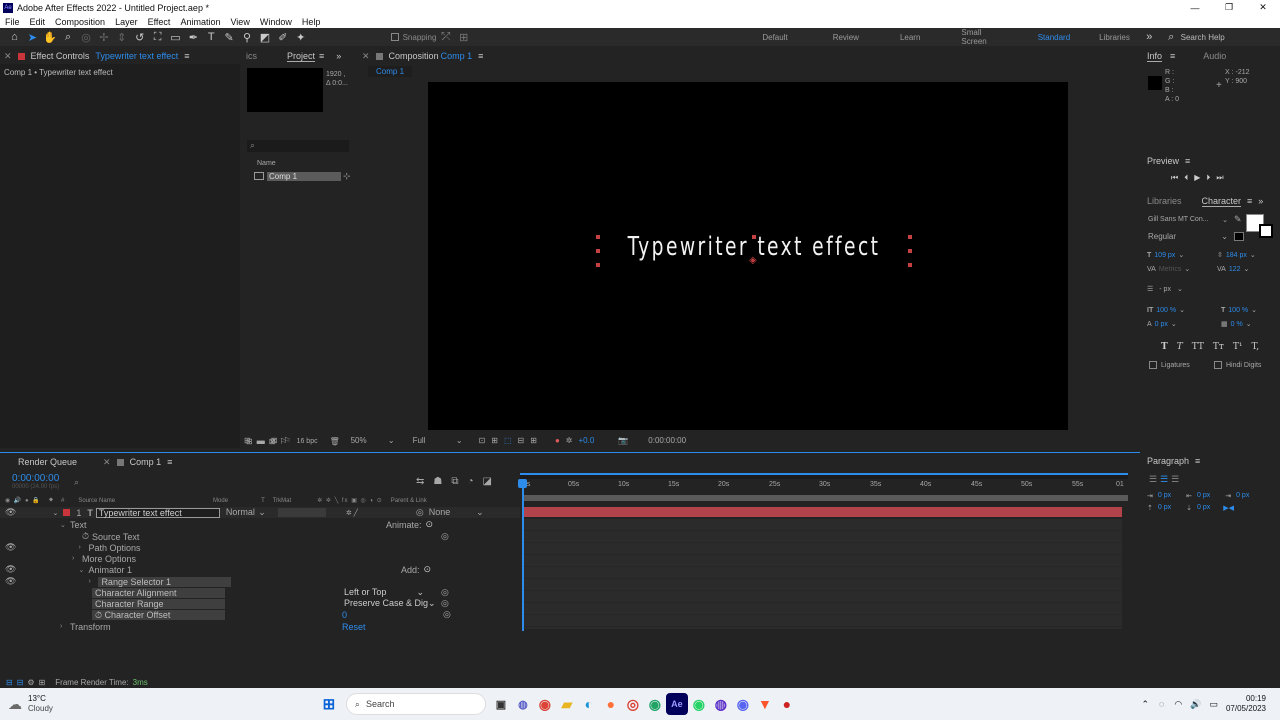 This screenshot has height=720, width=1280. I want to click on minimize-button: —, so click(1195, 8).